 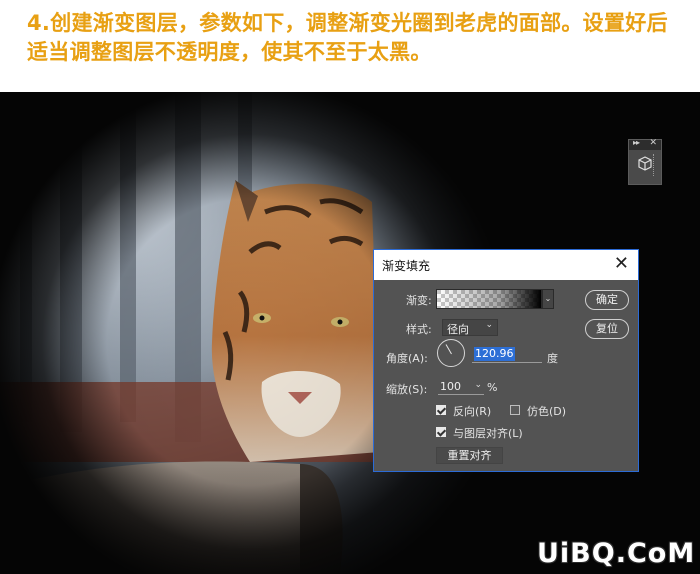 What do you see at coordinates (515, 410) in the screenshot?
I see `dither-checkbox` at bounding box center [515, 410].